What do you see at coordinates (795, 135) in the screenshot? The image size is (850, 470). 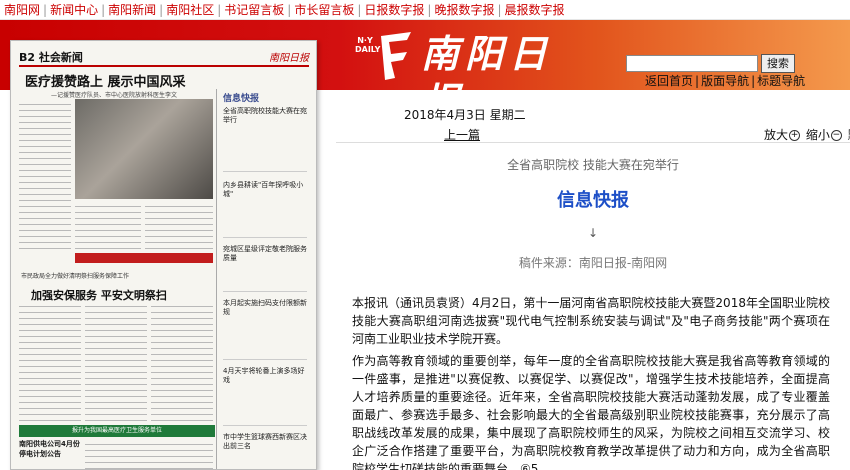 I see `zoom-in-icon: +` at bounding box center [795, 135].